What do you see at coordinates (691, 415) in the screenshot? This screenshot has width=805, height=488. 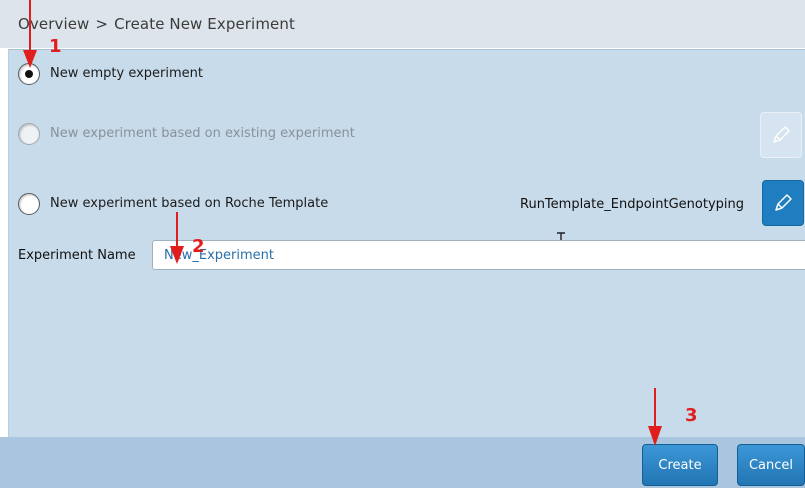 I see `annotation-number-3: 3` at bounding box center [691, 415].